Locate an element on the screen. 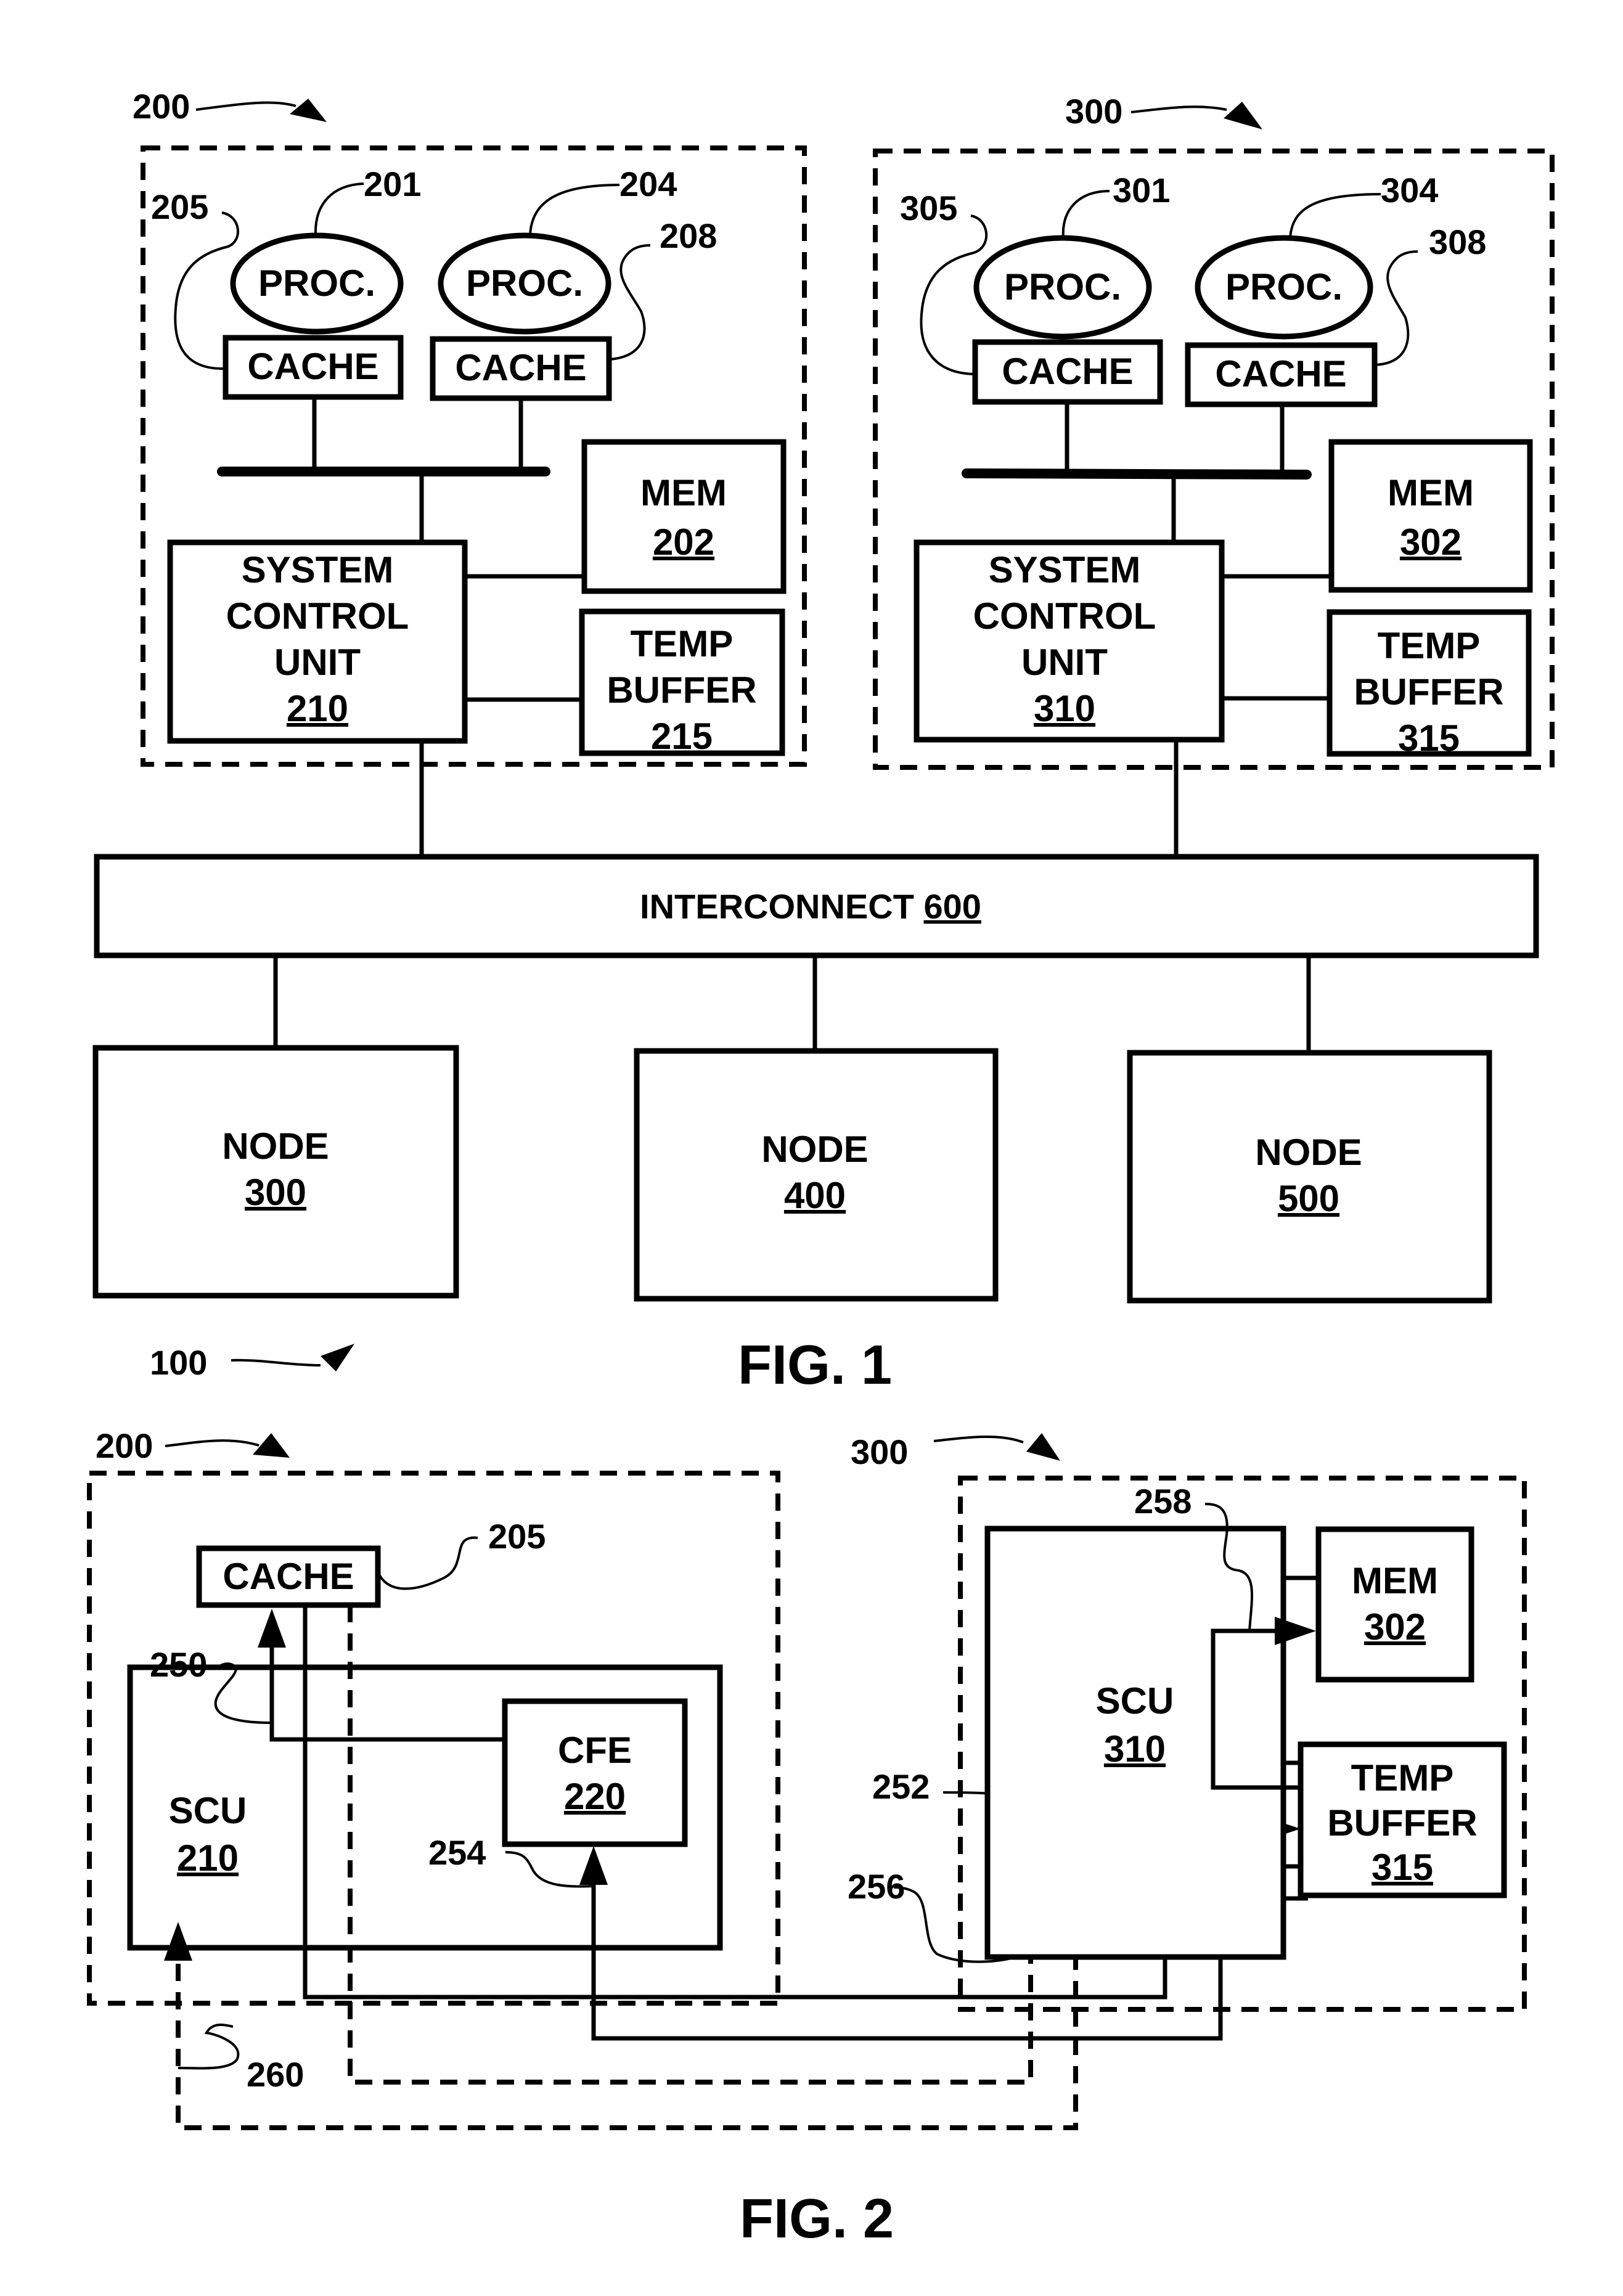 This screenshot has height=2296, width=1623. cache-308-label: CACHE is located at coordinates (1280, 373).